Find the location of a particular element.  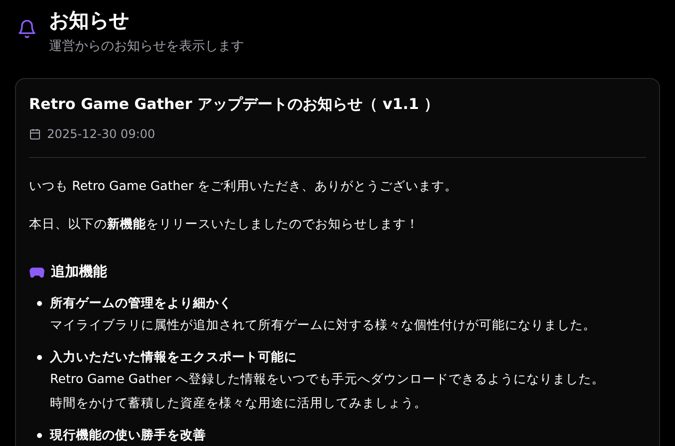

notice-date: 2025-12-30 09:00 is located at coordinates (101, 134).